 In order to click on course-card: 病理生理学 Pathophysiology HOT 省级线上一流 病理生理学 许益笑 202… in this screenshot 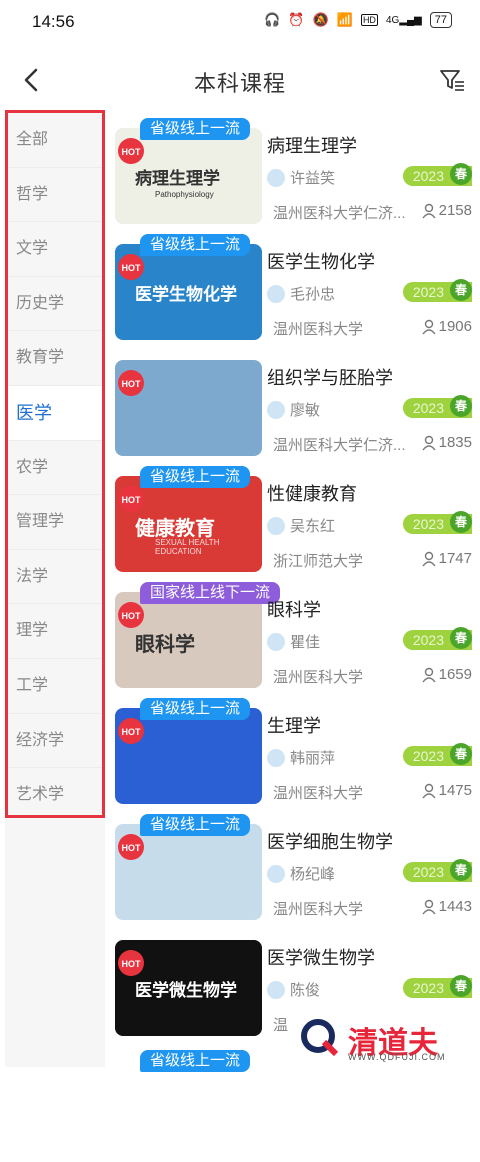, I will do `click(296, 176)`.